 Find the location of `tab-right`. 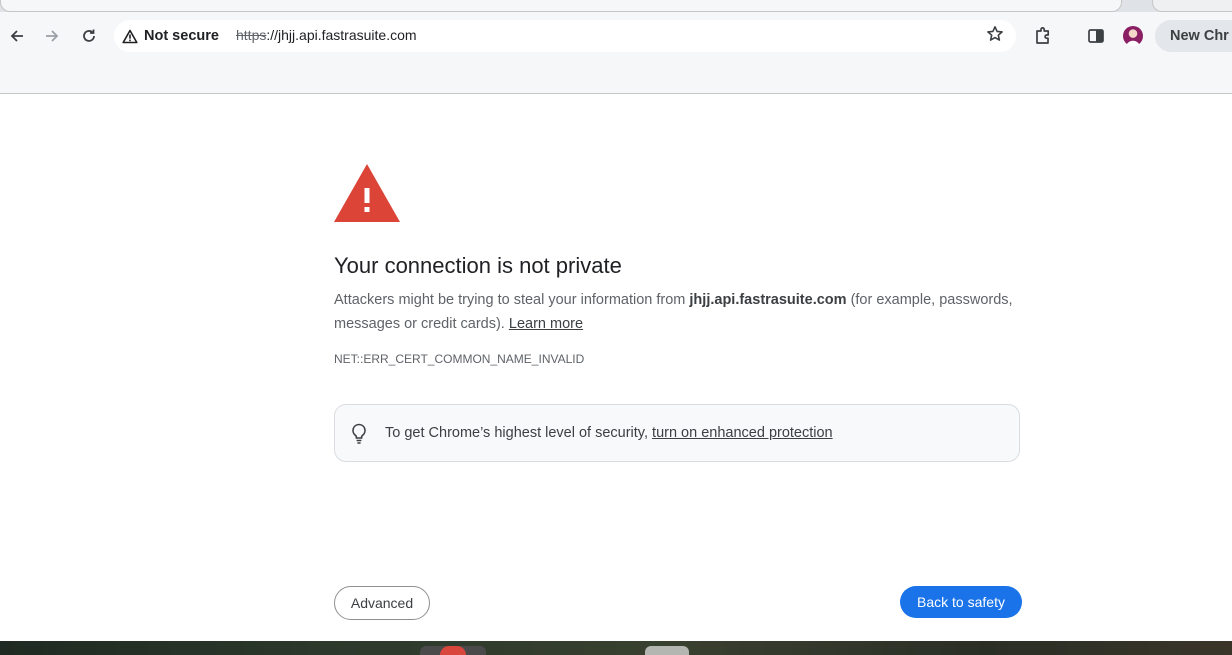

tab-right is located at coordinates (1192, 6).